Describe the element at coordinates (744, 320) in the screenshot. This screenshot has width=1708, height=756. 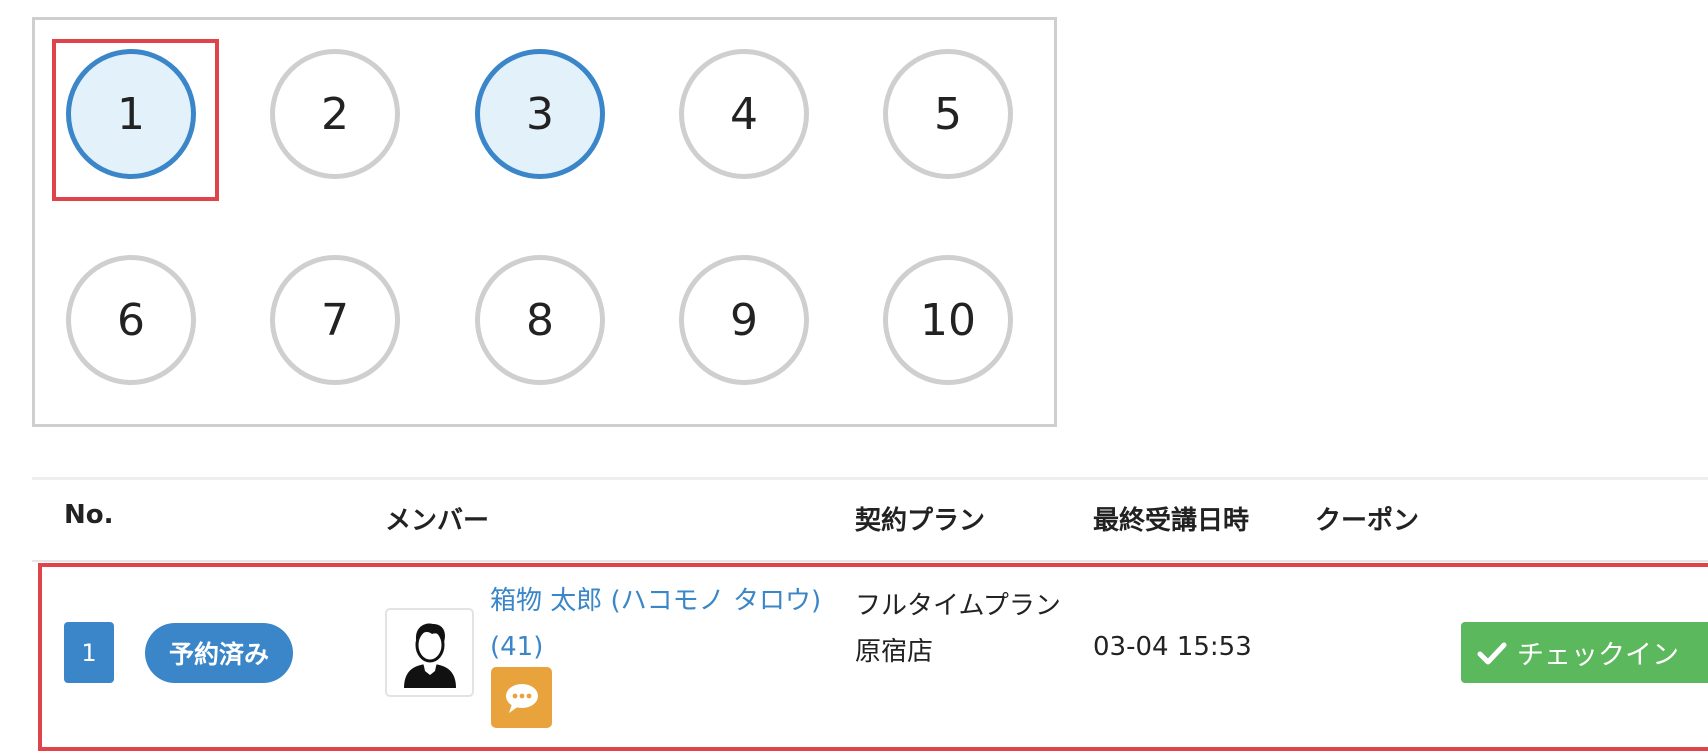
I see `seat-9: 9` at that location.